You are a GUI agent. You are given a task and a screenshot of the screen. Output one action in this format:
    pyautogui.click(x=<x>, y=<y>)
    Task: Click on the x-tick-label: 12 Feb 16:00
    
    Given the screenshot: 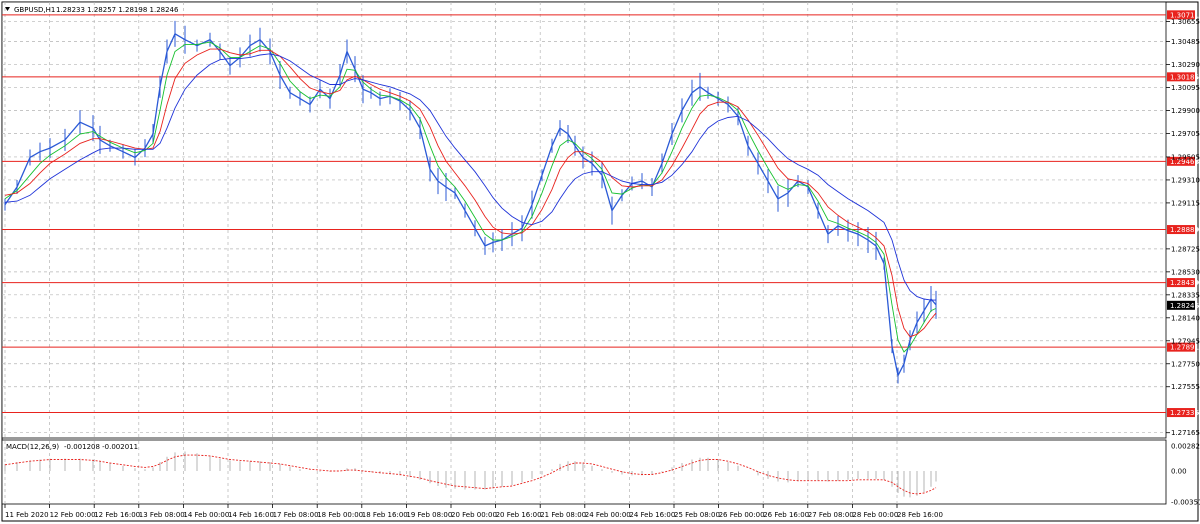 What is the action you would take?
    pyautogui.click(x=117, y=515)
    